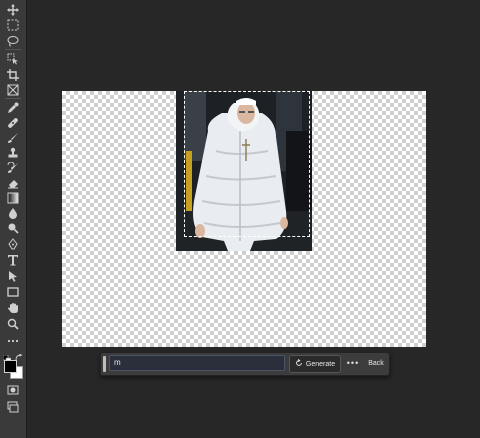 Image resolution: width=480 pixels, height=438 pixels. What do you see at coordinates (13, 198) in the screenshot?
I see `gradient-icon` at bounding box center [13, 198].